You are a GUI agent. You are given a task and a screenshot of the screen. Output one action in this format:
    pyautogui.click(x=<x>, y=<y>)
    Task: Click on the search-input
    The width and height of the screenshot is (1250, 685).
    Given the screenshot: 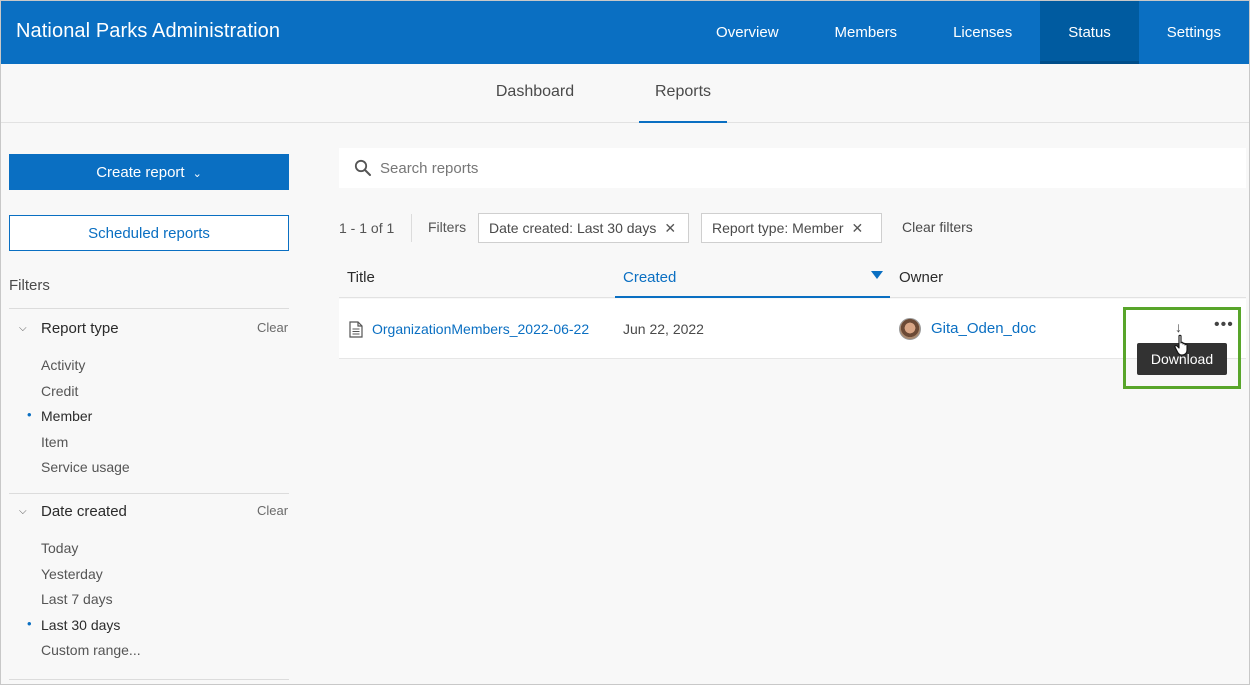 What is the action you would take?
    pyautogui.click(x=790, y=168)
    